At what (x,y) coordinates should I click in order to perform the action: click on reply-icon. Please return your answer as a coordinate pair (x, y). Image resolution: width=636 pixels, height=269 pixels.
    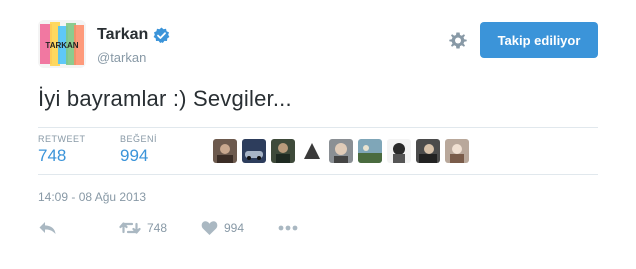
    Looking at the image, I should click on (47, 228).